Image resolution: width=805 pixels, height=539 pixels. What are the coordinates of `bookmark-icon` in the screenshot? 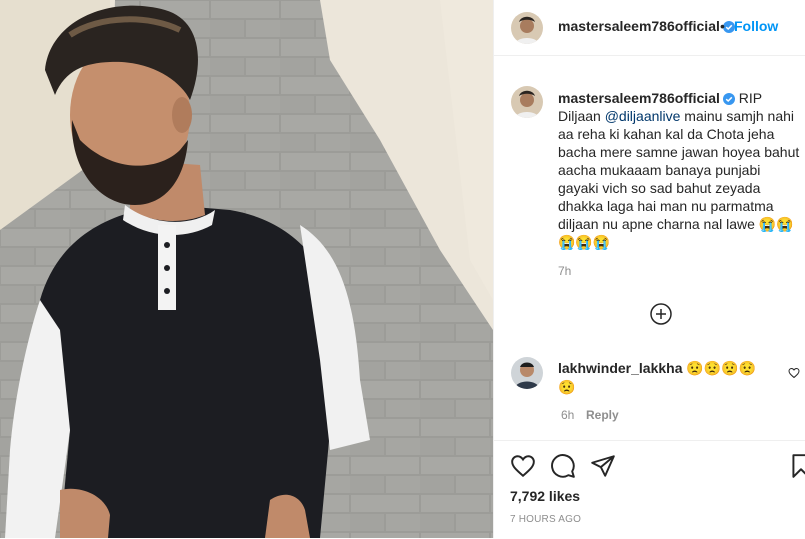 It's located at (798, 466).